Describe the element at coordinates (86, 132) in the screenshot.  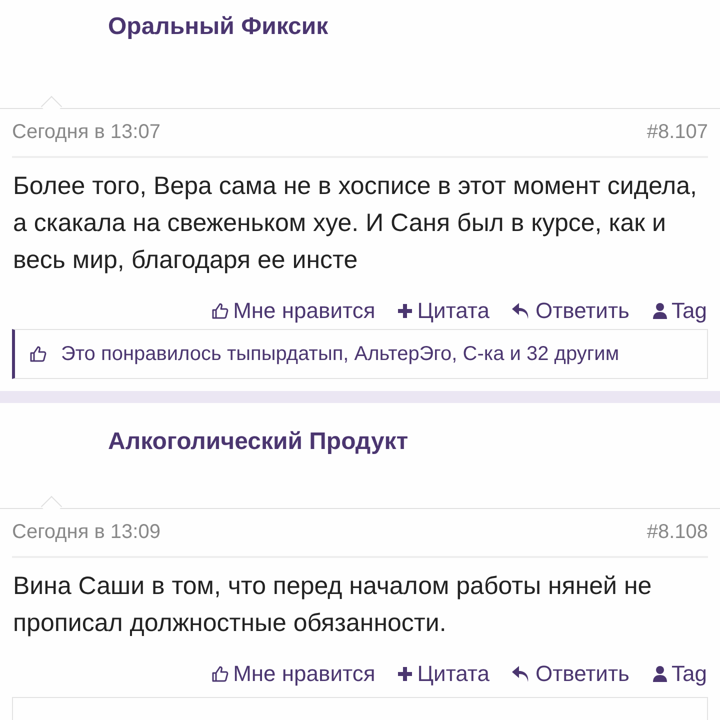
I see `post-date: Сегодня в 13:07` at that location.